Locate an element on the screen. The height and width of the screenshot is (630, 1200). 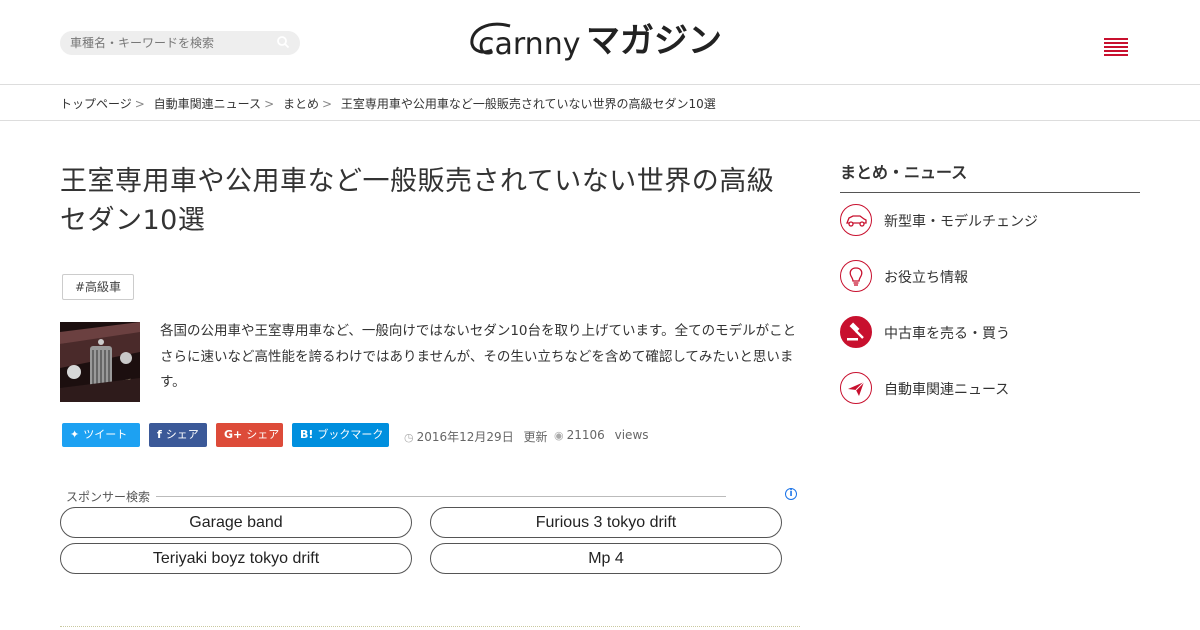
updated-label: 更新 is located at coordinates (535, 437).